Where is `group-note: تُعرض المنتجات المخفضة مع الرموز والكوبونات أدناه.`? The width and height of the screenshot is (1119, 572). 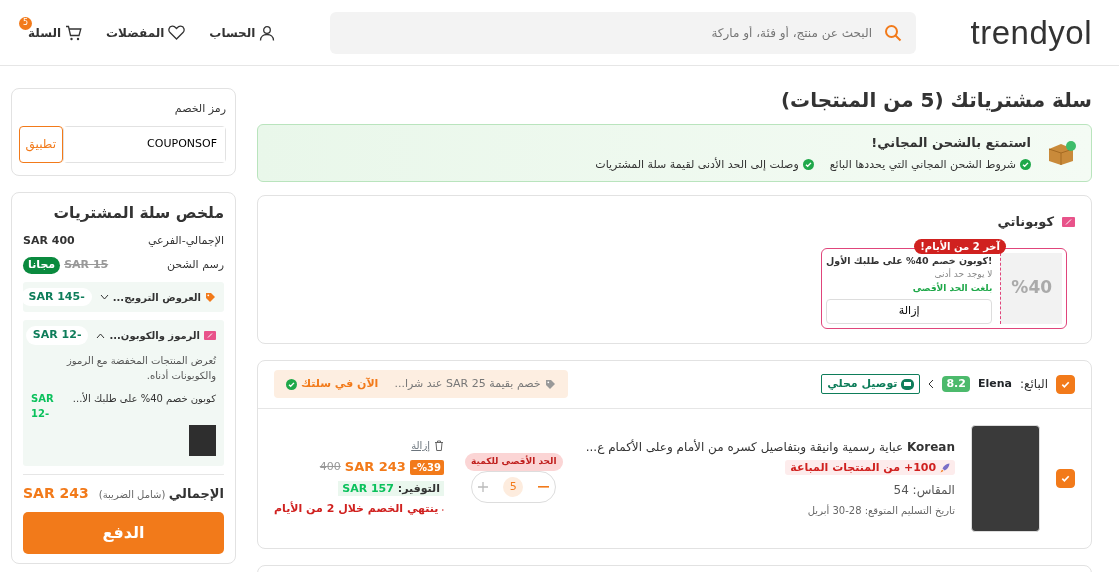
group-note: تُعرض المنتجات المخفضة مع الرموز والكوبونات أدناه. is located at coordinates (140, 368).